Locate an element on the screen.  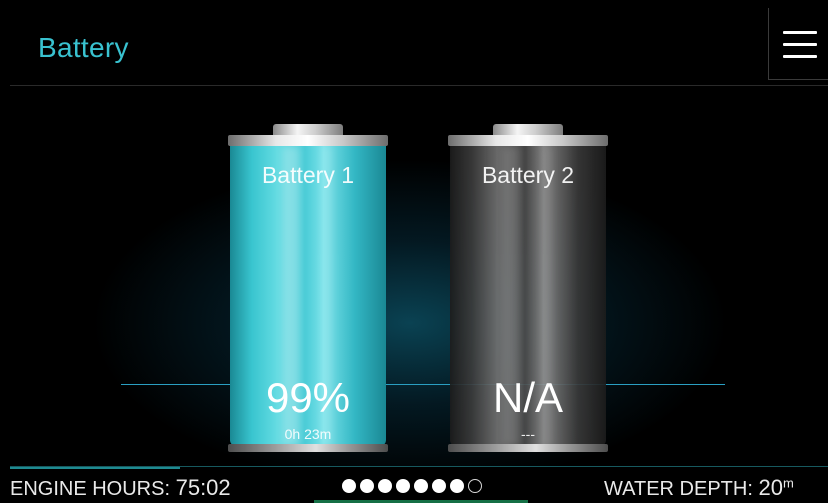
battery-charge-value: N/A is located at coordinates (527, 397).